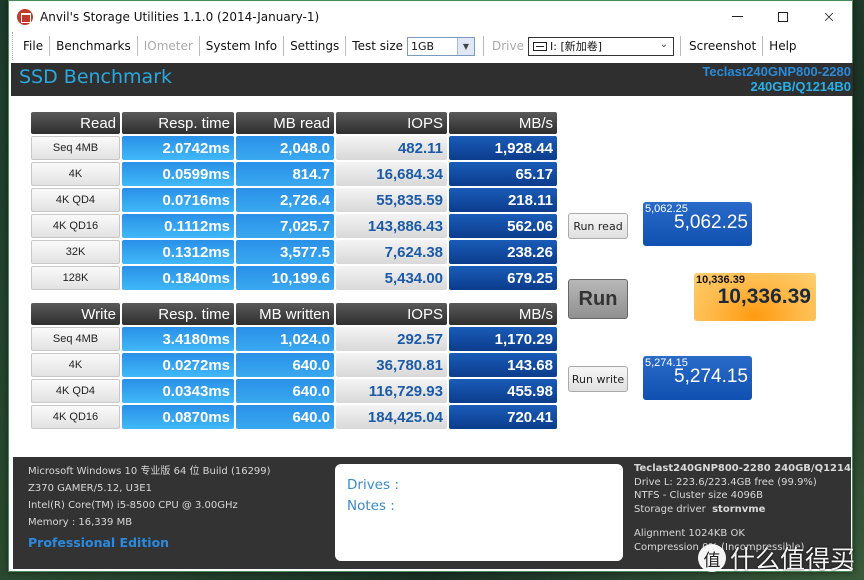 This screenshot has width=864, height=580. Describe the element at coordinates (75, 200) in the screenshot. I see `read-test-button: 4K QD4` at that location.